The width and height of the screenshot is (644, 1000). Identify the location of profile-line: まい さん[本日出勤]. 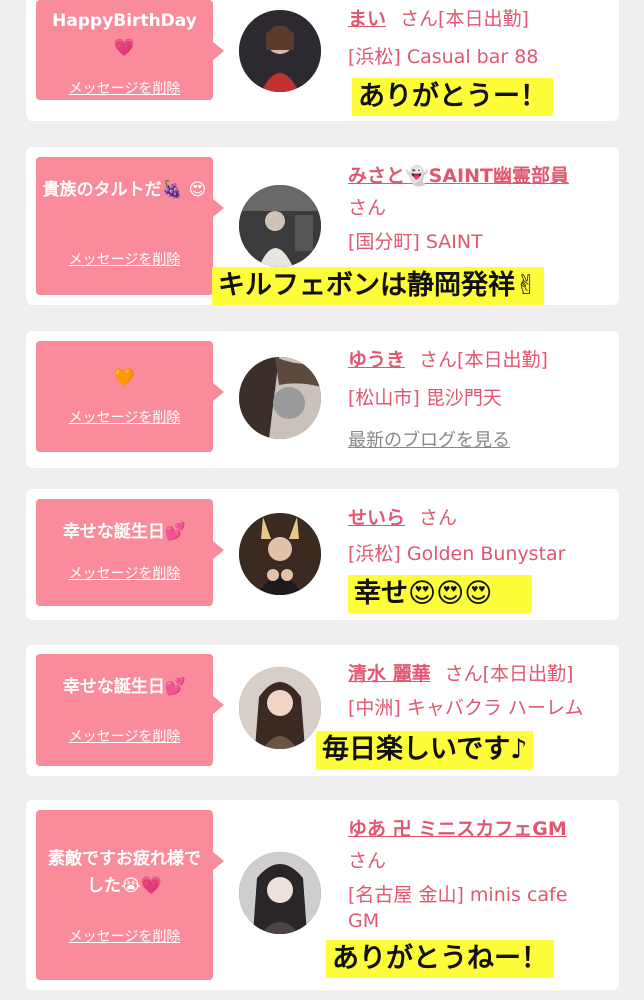
(438, 17).